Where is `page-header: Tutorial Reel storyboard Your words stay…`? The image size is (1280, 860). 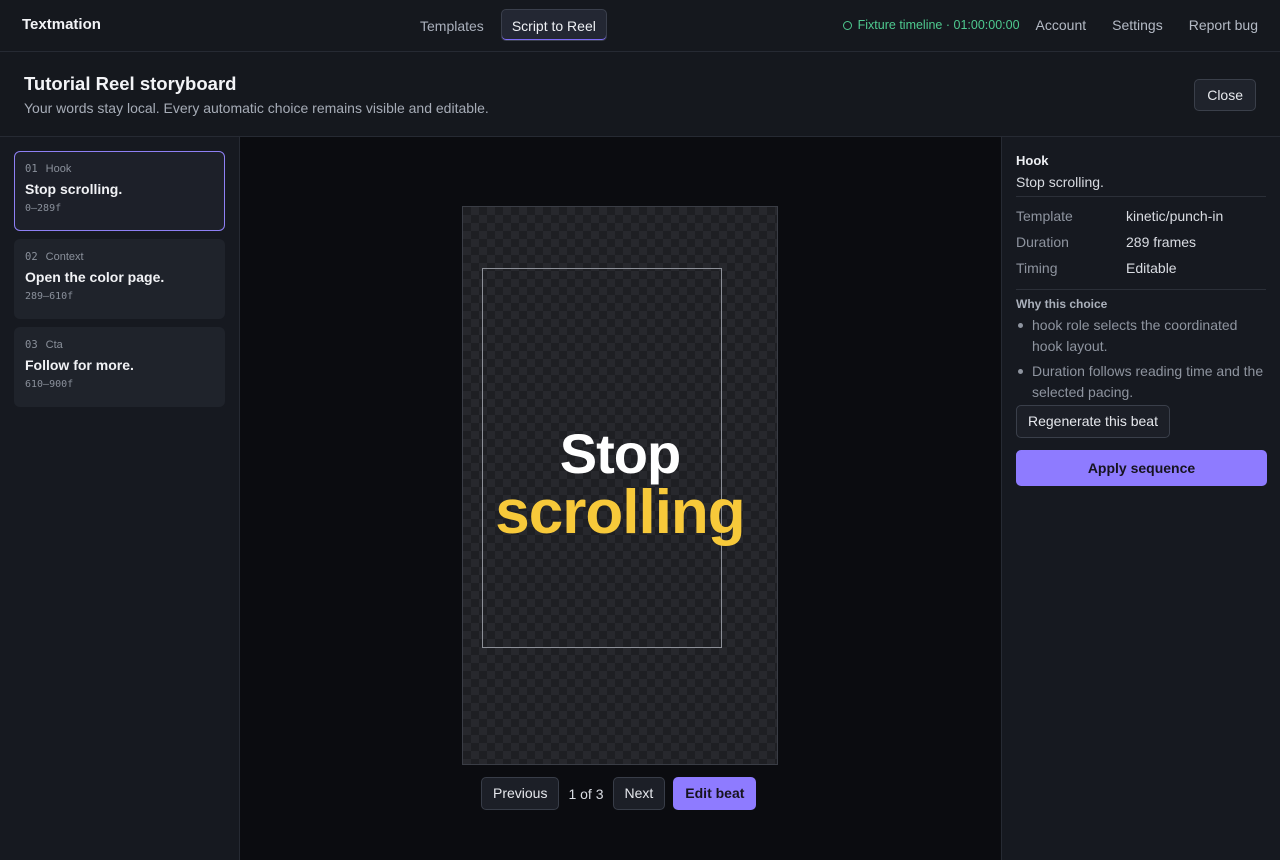
page-header: Tutorial Reel storyboard Your words stay… is located at coordinates (640, 94).